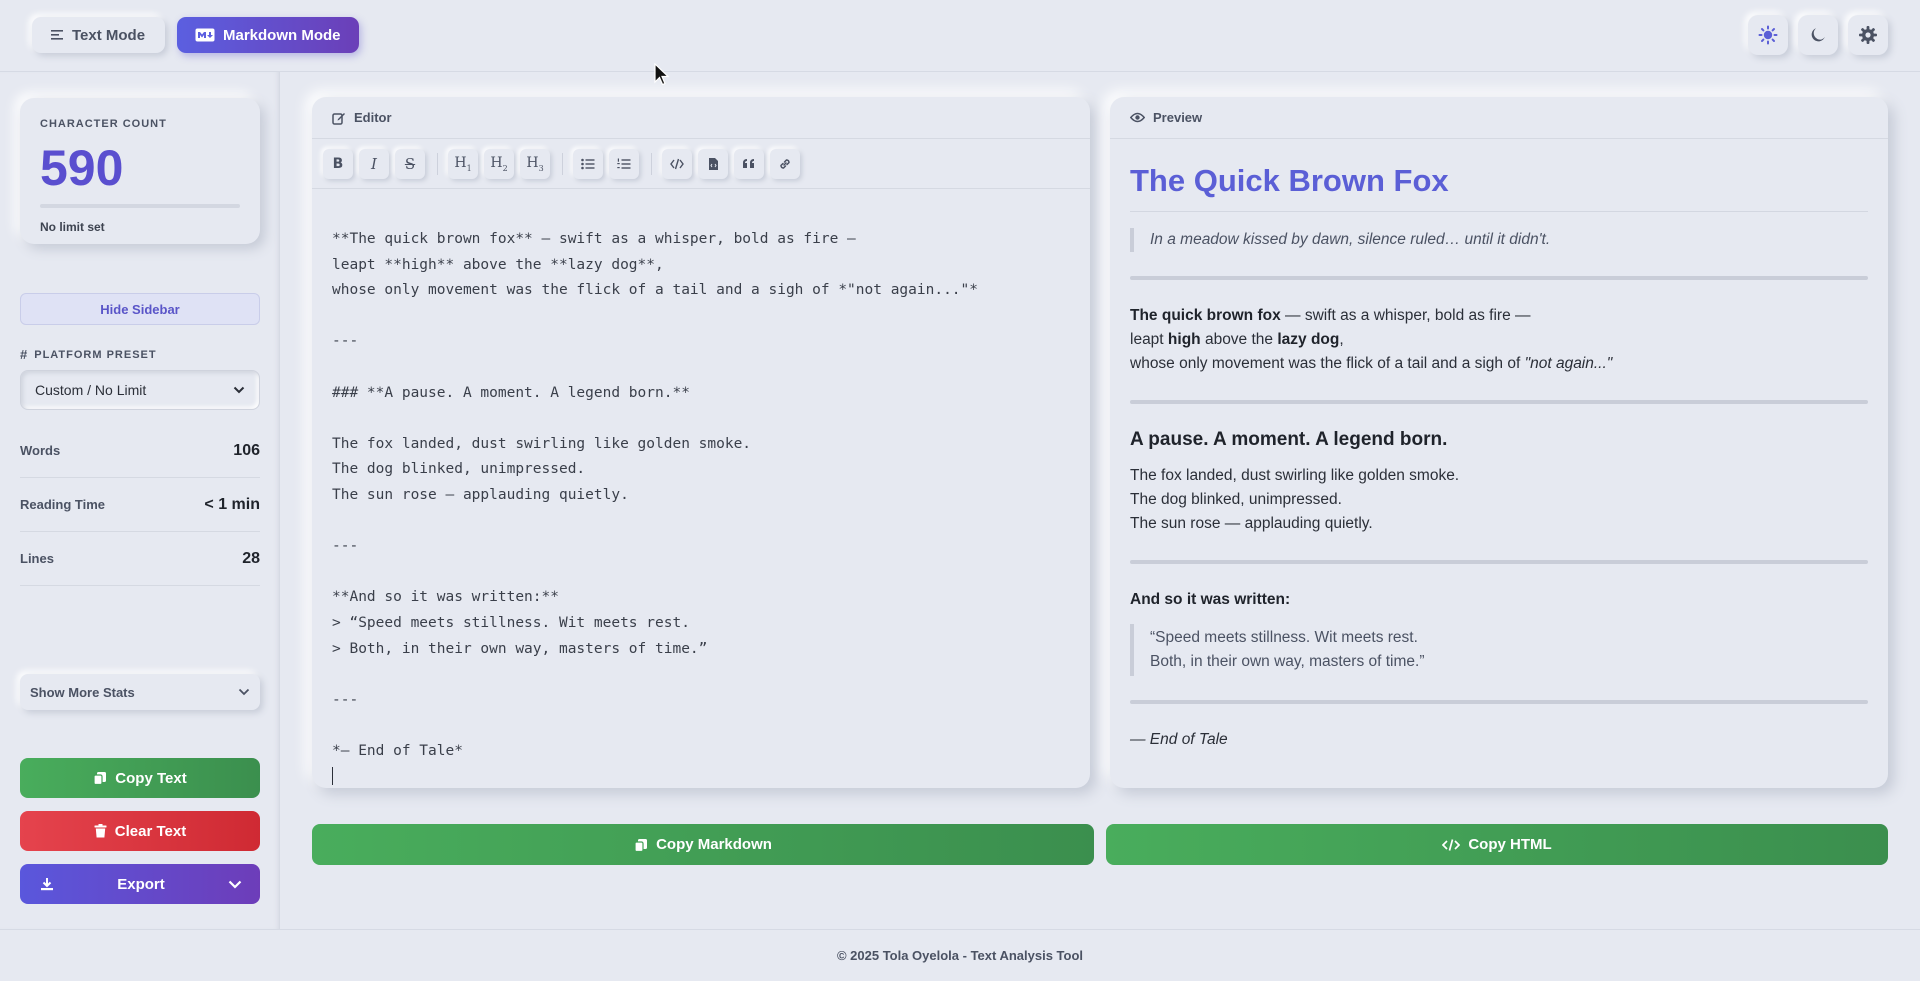  What do you see at coordinates (588, 163) in the screenshot?
I see `bullet-list-button` at bounding box center [588, 163].